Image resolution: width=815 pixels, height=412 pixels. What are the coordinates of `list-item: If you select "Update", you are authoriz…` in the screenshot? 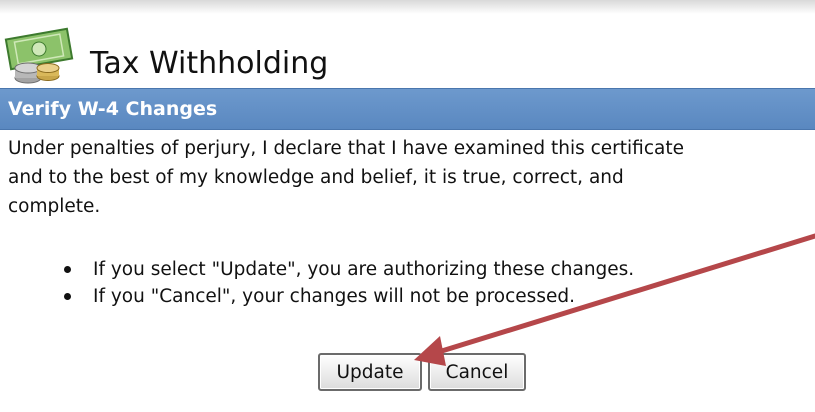 It's located at (349, 269).